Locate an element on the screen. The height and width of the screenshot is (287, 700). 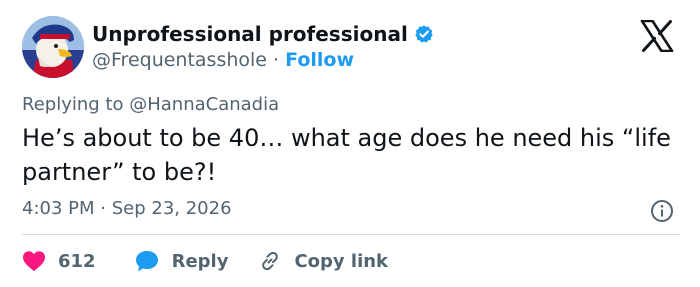
author-name-row: Unprofessional professional is located at coordinates (263, 34).